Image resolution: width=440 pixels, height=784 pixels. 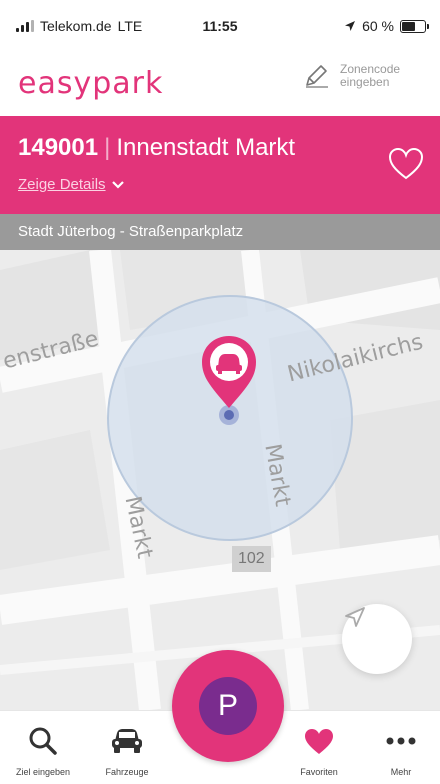 I want to click on zone-bar: 149001 | Innenstadt Markt Zeige Details, so click(x=220, y=165).